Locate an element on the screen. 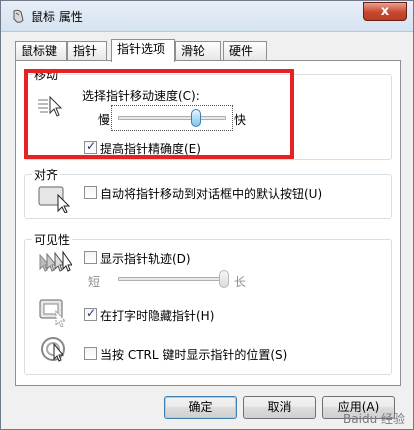 Image resolution: width=414 pixels, height=430 pixels. snap-checkbox is located at coordinates (90, 192).